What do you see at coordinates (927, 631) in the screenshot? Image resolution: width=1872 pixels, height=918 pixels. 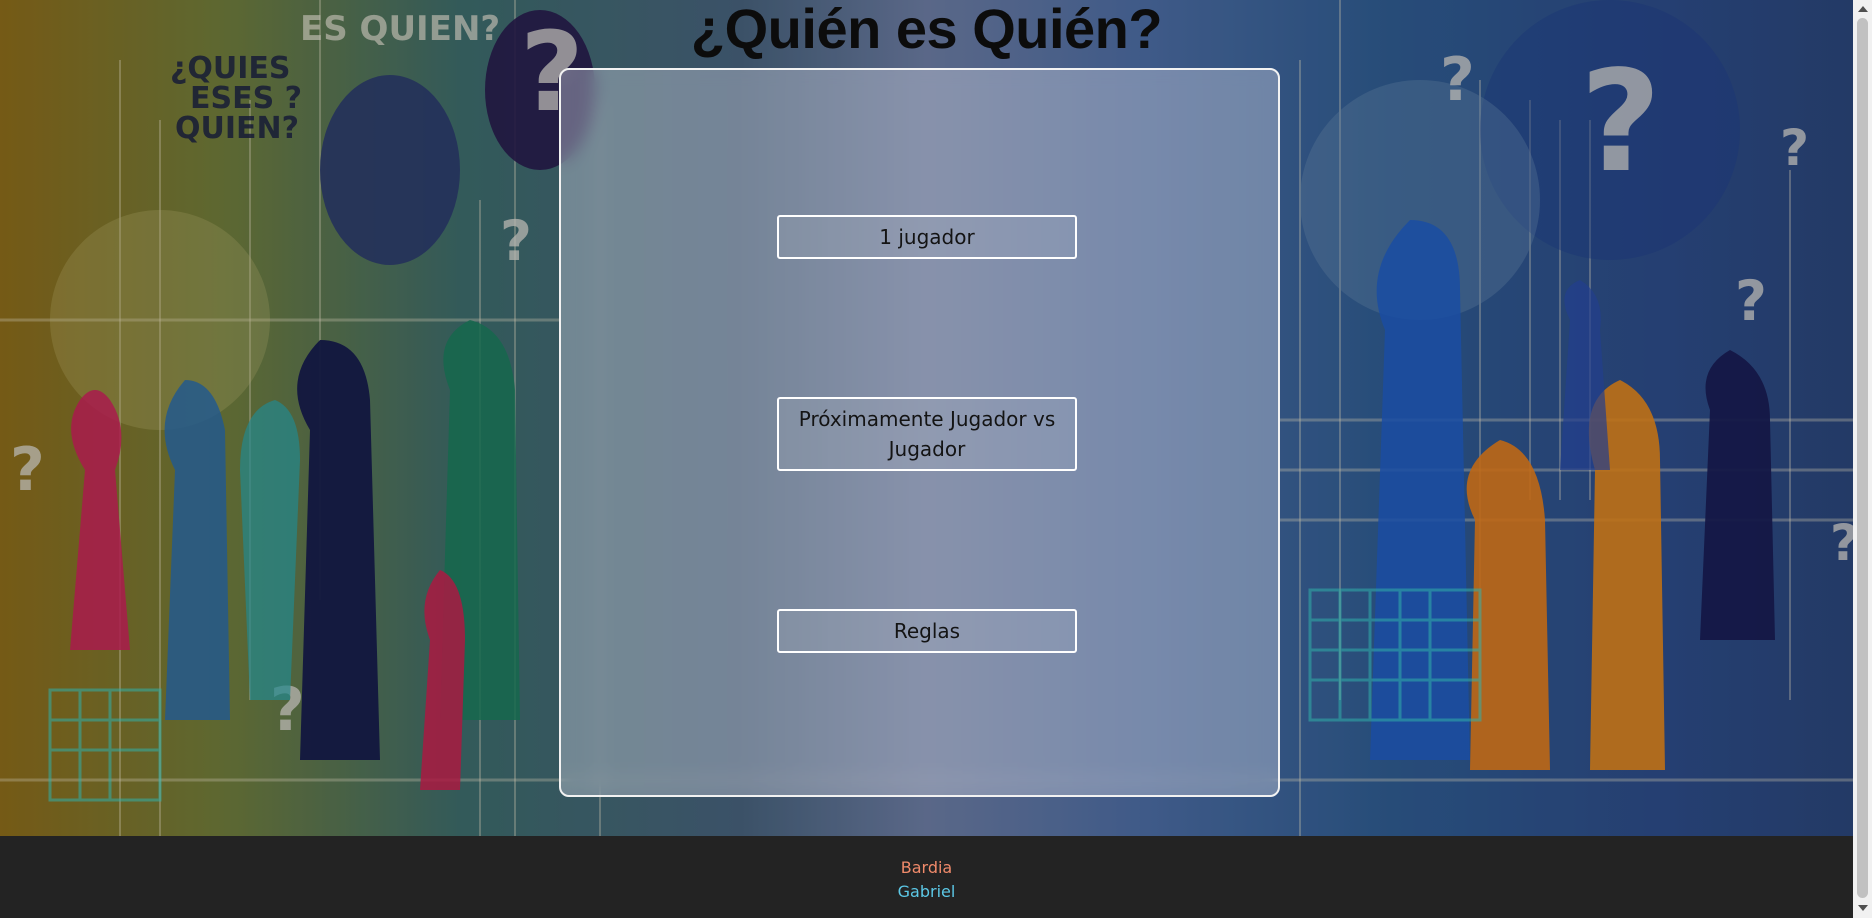 I see `rules-button: Reglas` at bounding box center [927, 631].